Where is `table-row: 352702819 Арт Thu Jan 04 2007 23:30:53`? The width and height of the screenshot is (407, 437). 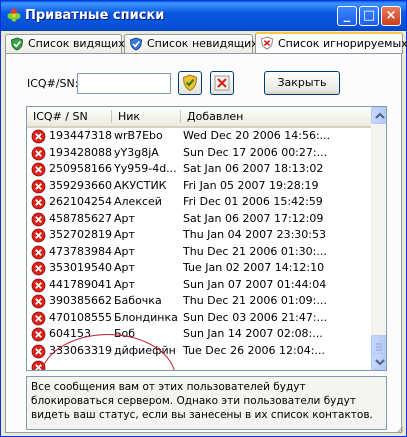
table-row: 352702819 Арт Thu Jan 04 2007 23:30:53 is located at coordinates (199, 235).